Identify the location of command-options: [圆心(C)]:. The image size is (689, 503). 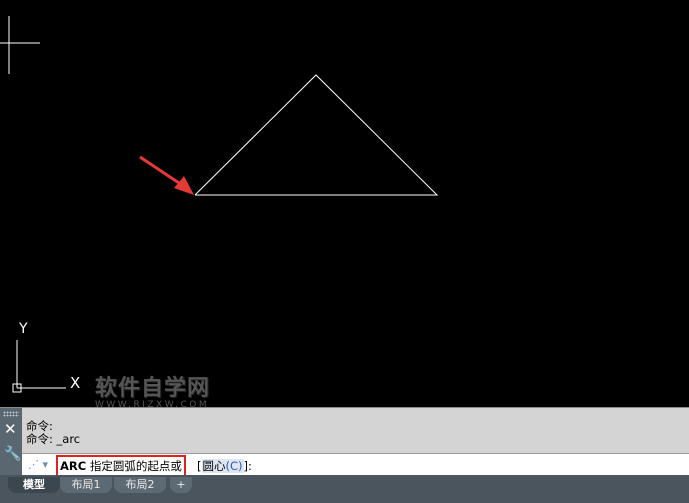
(224, 466).